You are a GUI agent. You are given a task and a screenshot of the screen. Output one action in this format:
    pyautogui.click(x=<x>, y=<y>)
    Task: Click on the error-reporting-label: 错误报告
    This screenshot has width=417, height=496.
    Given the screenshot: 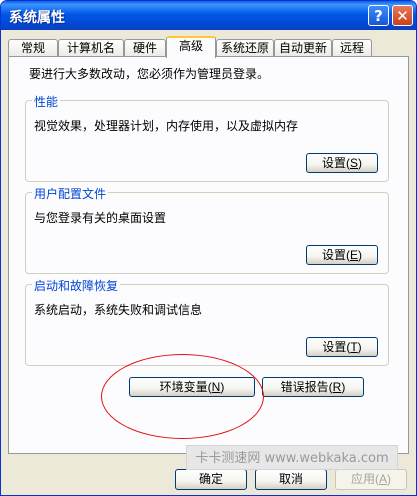 What is the action you would take?
    pyautogui.click(x=304, y=387)
    